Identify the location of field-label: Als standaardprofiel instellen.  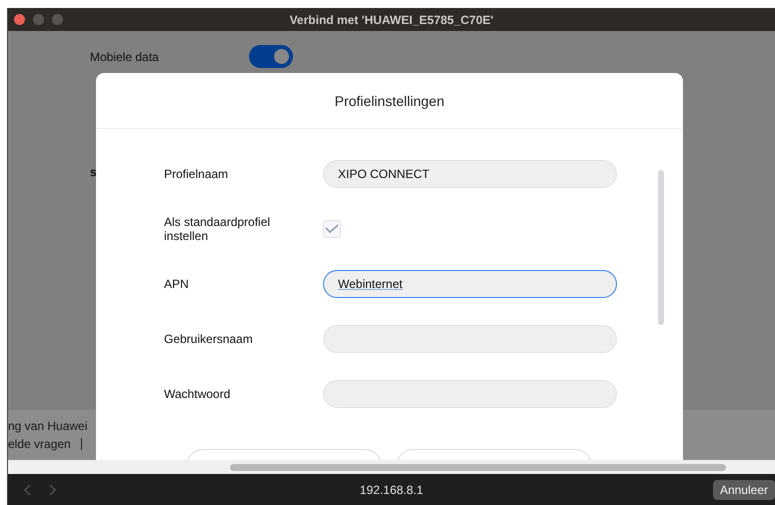
(218, 228).